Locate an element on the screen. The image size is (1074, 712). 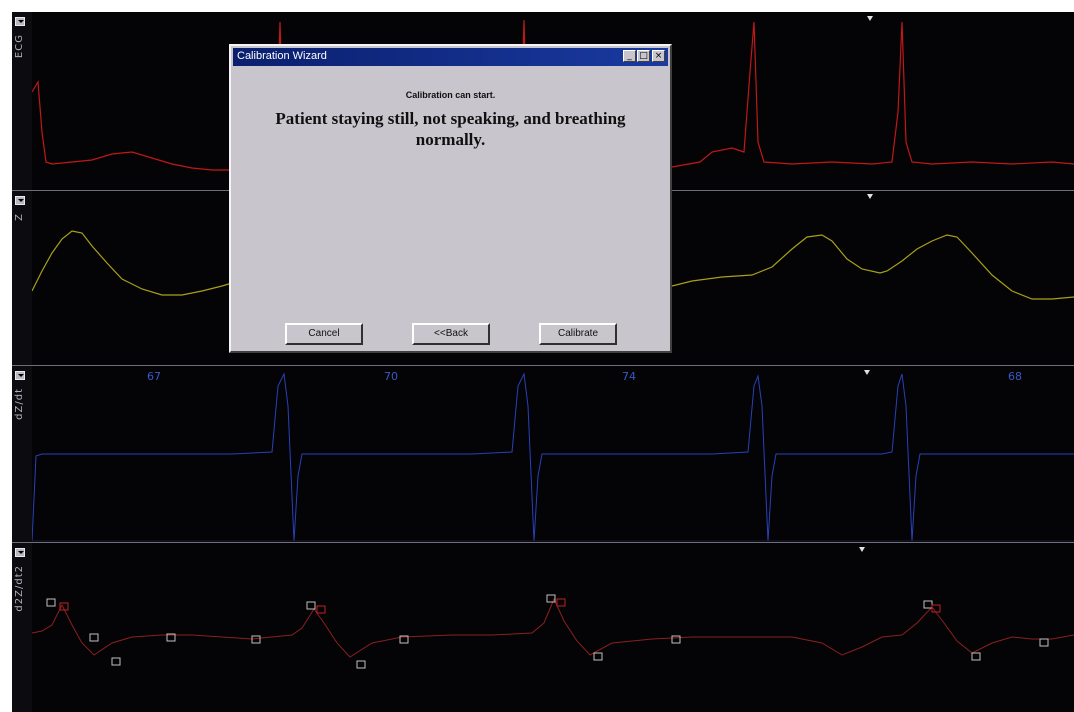
heart-rate-label: 68 is located at coordinates (1015, 376).